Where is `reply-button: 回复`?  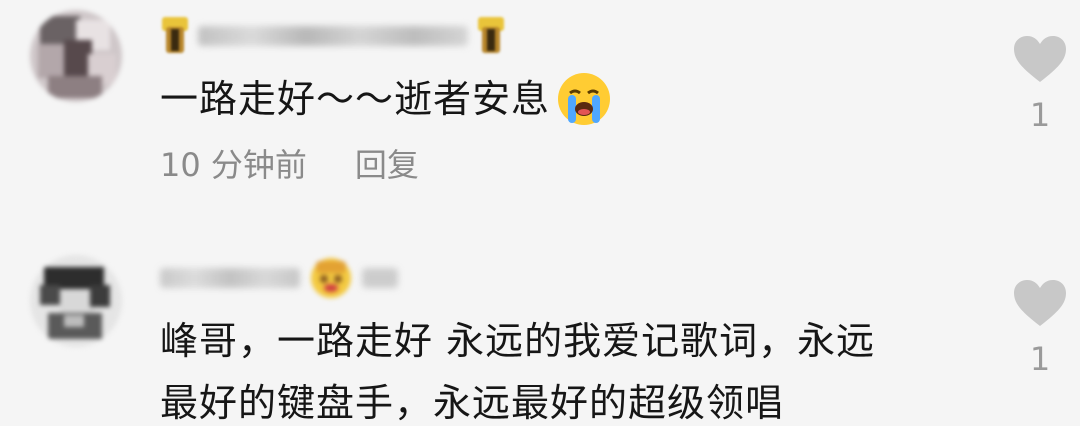
reply-button: 回复 is located at coordinates (387, 163).